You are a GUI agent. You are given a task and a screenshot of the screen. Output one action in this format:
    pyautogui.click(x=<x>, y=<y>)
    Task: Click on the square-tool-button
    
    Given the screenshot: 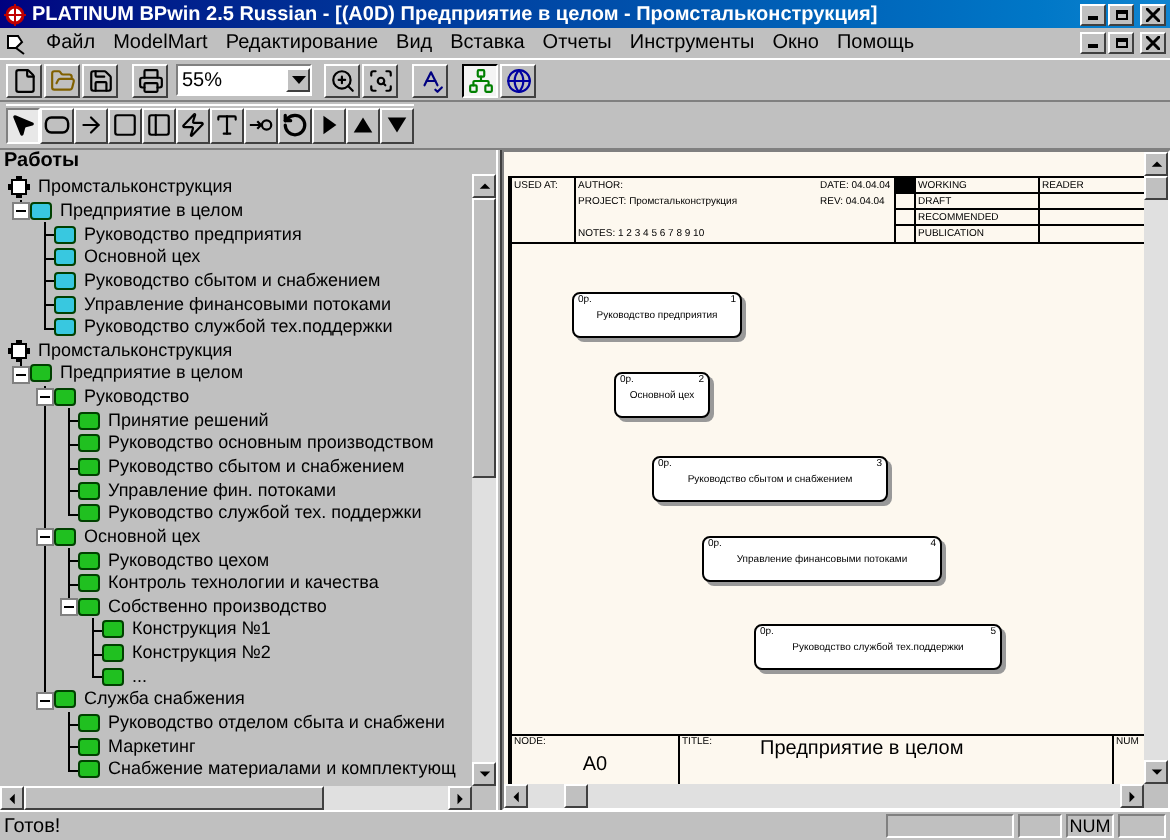 What is the action you would take?
    pyautogui.click(x=125, y=125)
    